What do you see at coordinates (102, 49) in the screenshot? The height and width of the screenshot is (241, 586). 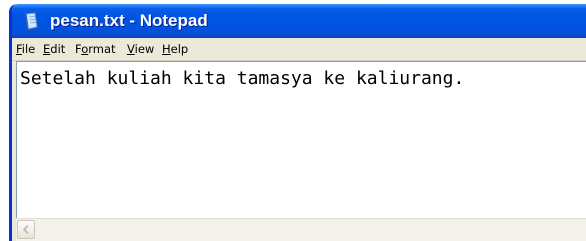 I see `menu-format-label: rmat` at bounding box center [102, 49].